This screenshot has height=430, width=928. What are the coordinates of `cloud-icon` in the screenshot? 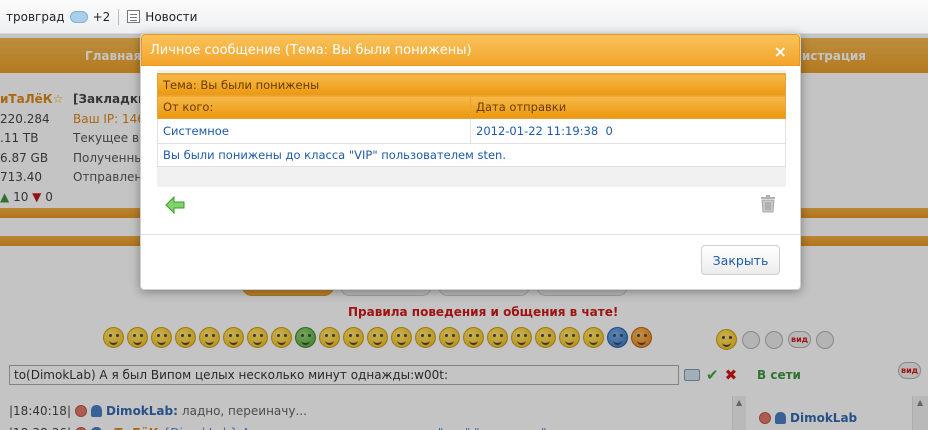 It's located at (78, 16).